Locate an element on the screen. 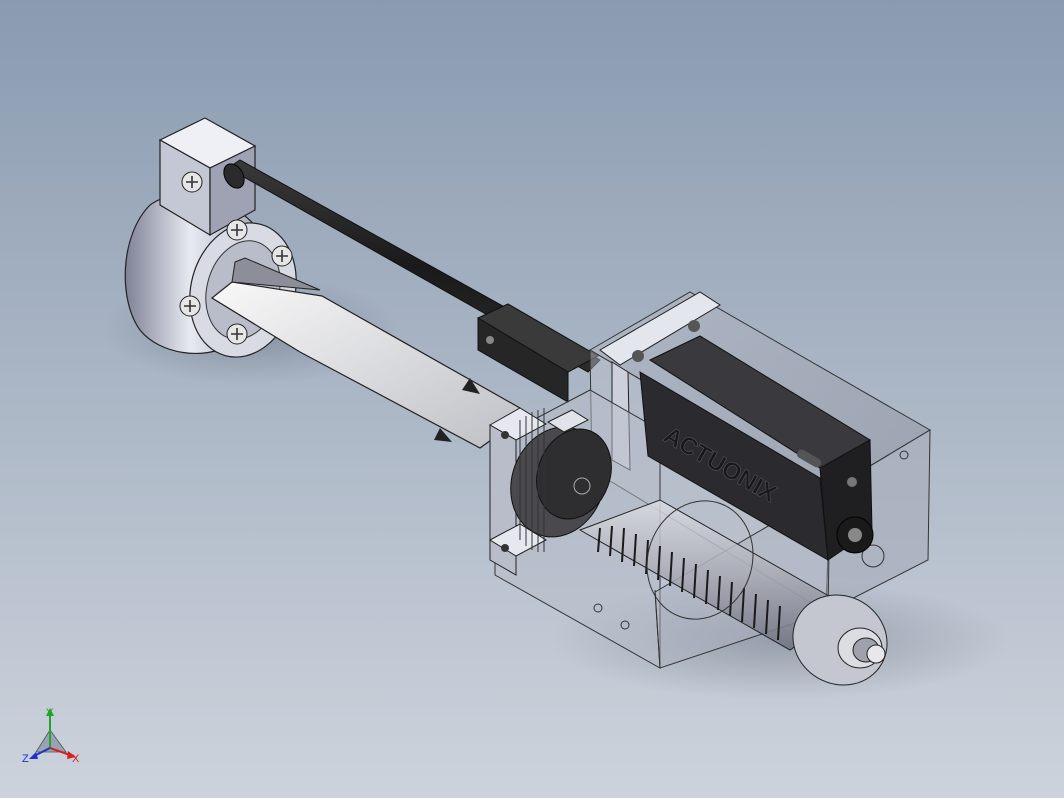  triad-z-label: Z is located at coordinates (25, 759).